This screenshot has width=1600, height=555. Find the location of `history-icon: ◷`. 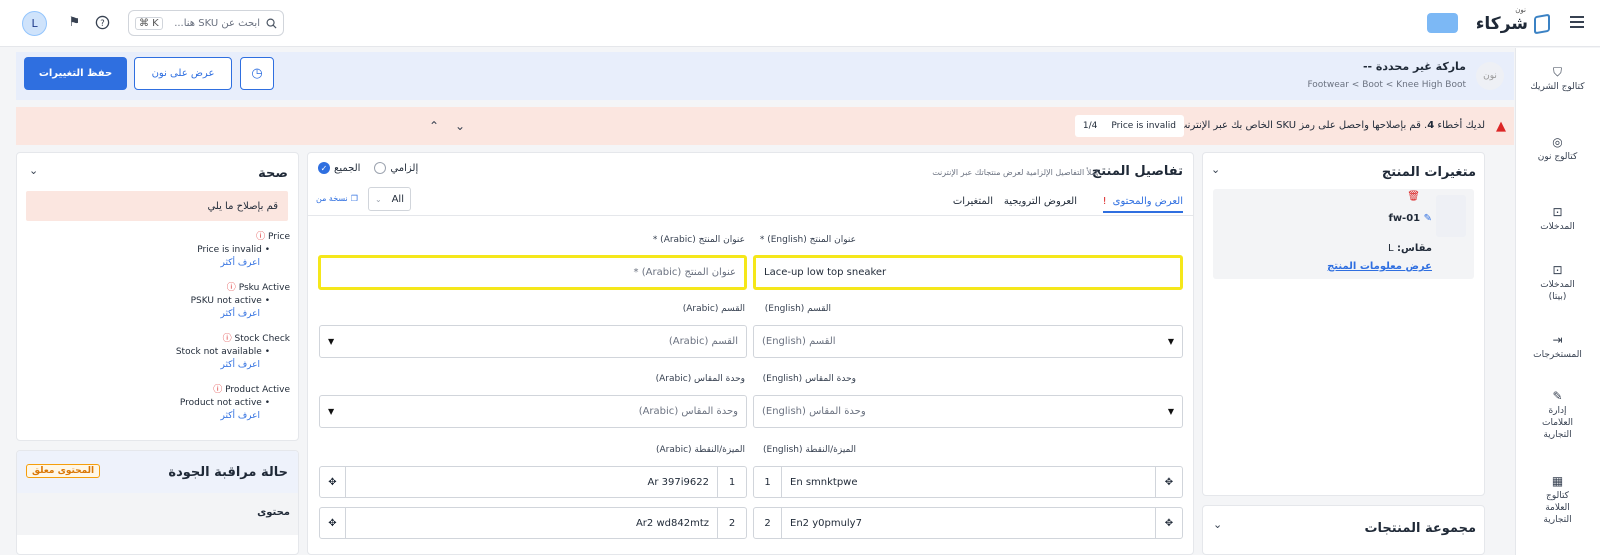

history-icon: ◷ is located at coordinates (257, 73).